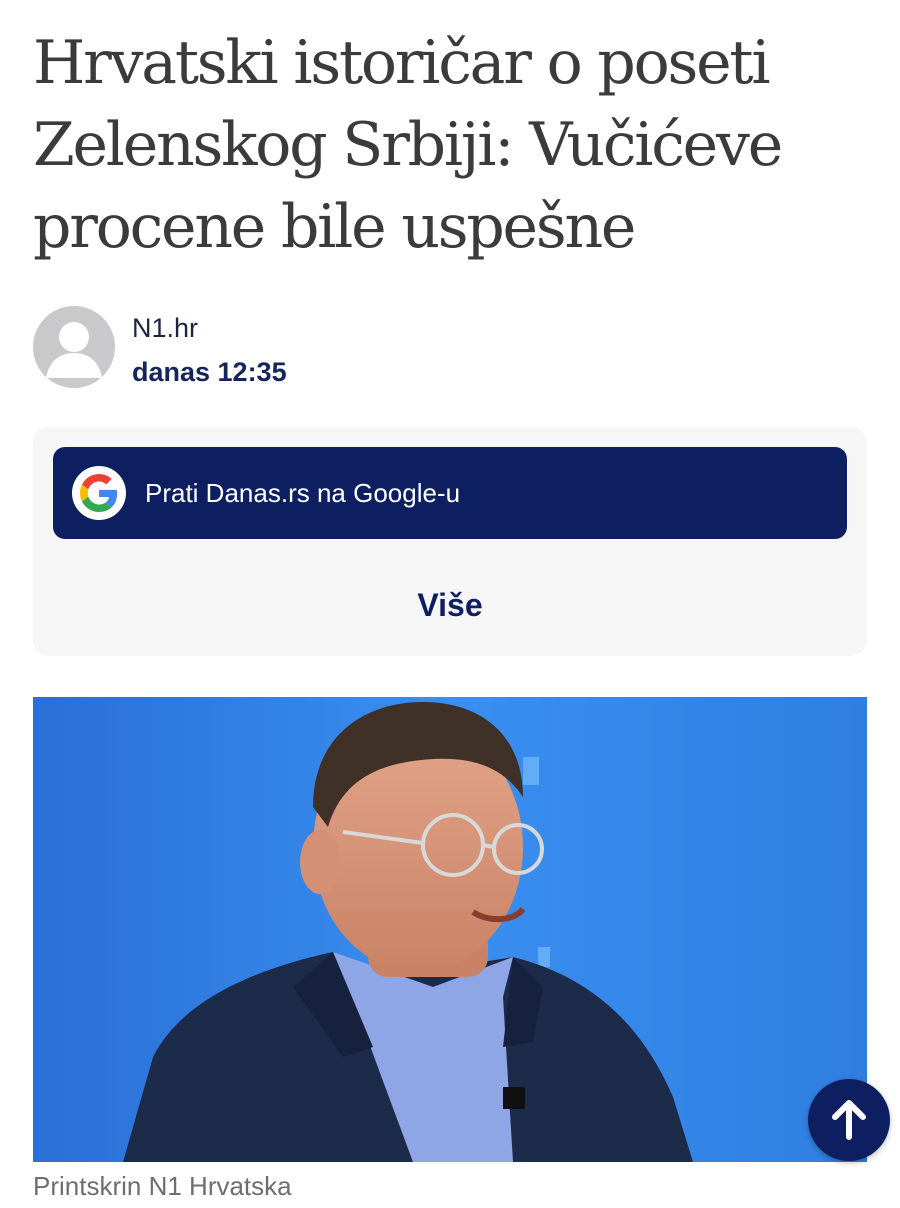 This screenshot has height=1208, width=900. I want to click on scroll-to-top-button, so click(849, 1120).